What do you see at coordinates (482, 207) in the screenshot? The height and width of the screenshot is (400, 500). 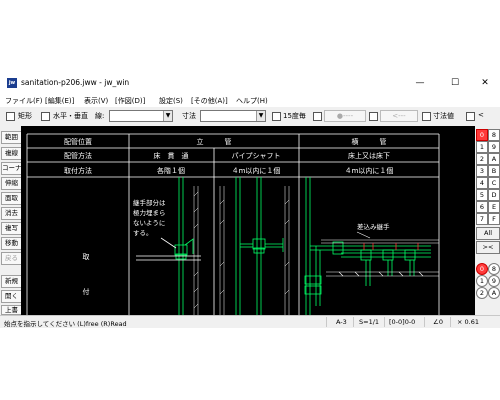 I see `layer-group-6: 6` at bounding box center [482, 207].